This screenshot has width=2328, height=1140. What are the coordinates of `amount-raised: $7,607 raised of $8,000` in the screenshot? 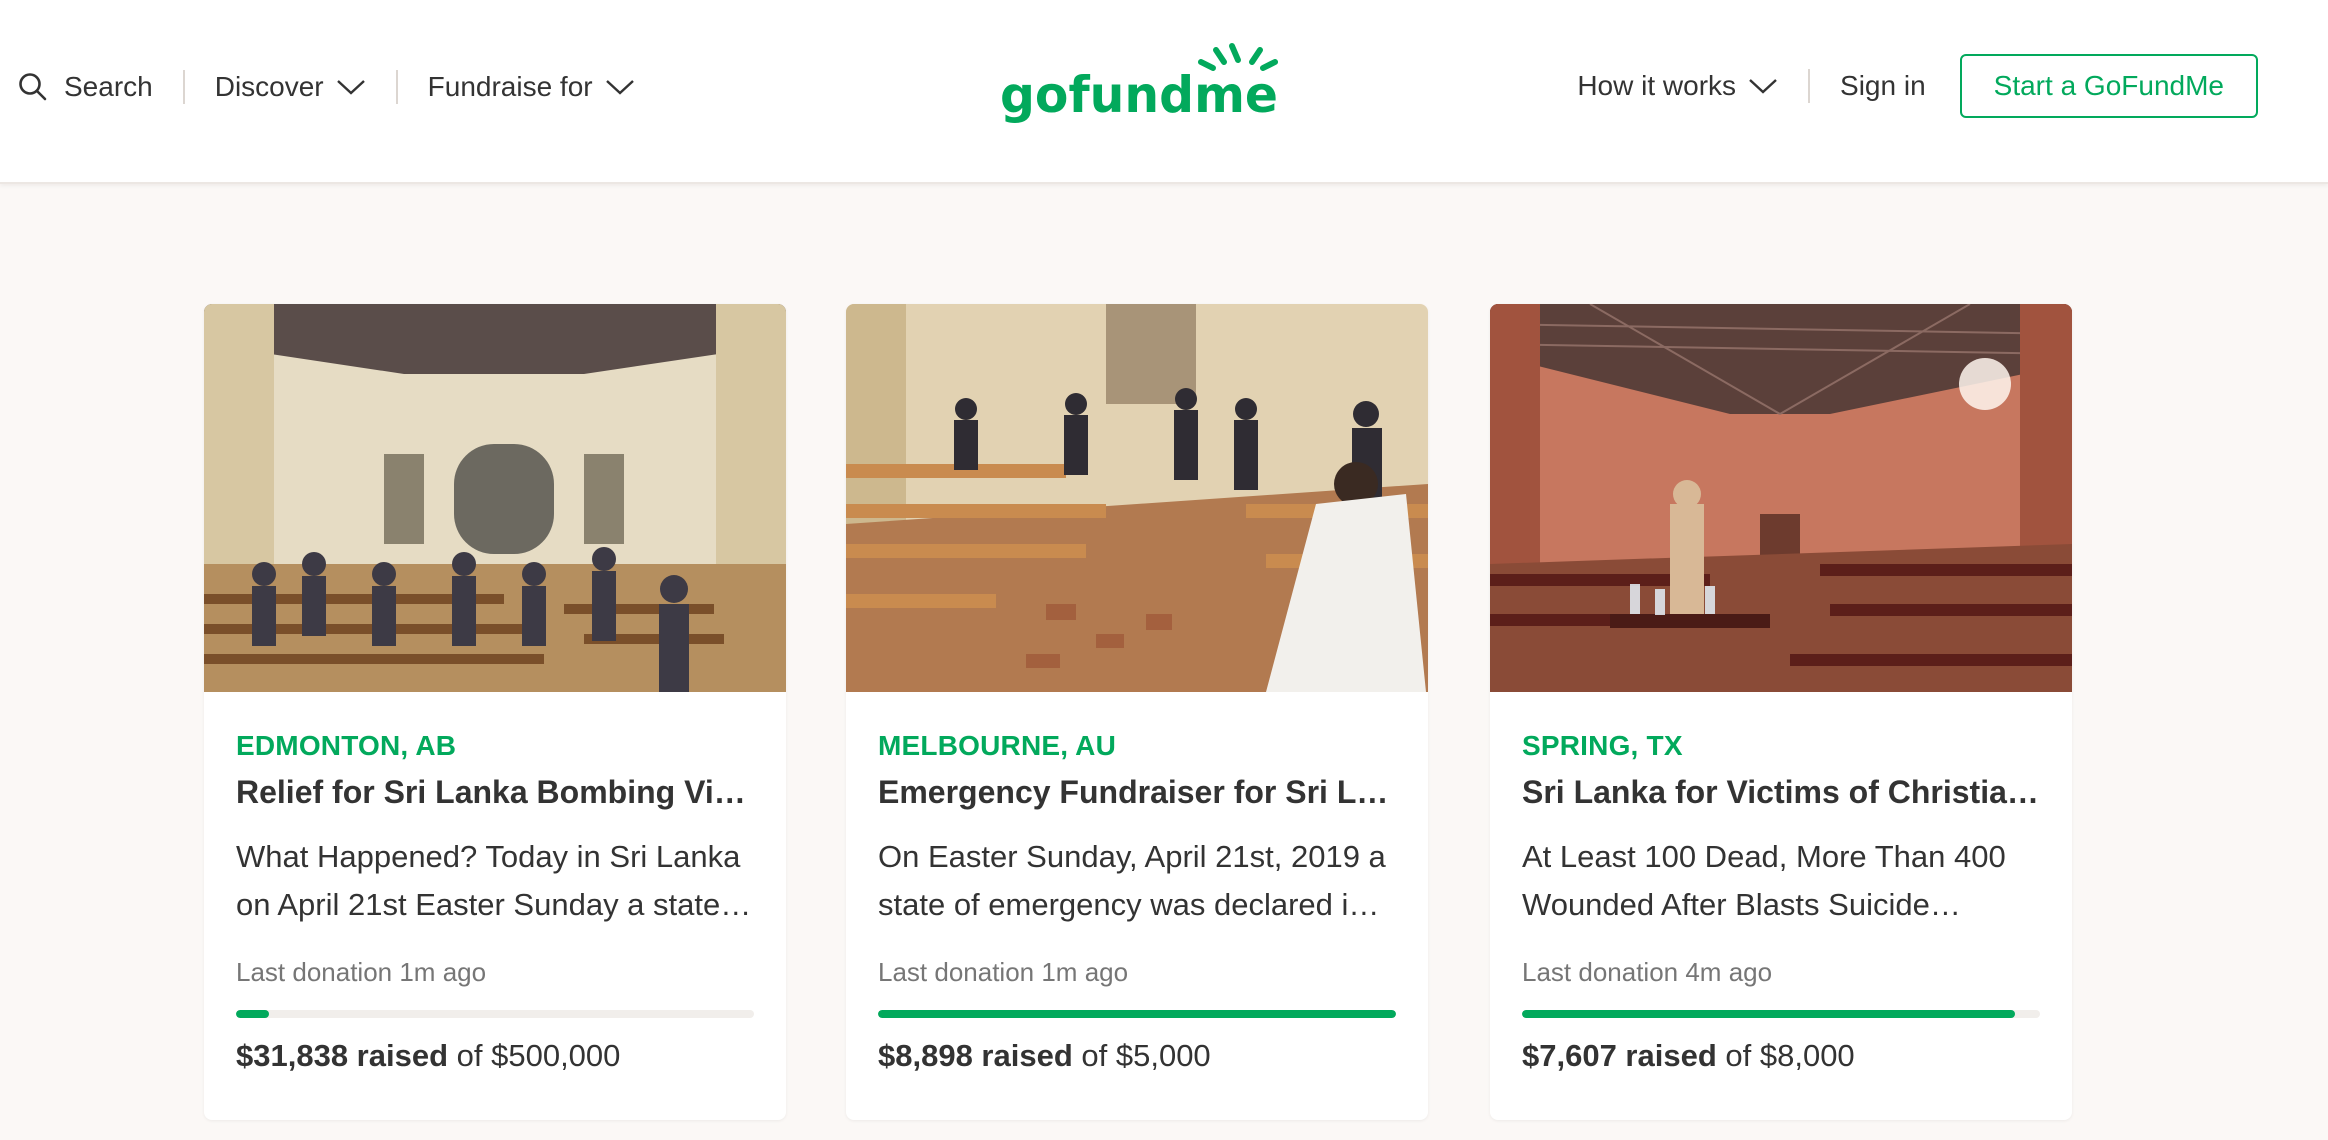 It's located at (1781, 1056).